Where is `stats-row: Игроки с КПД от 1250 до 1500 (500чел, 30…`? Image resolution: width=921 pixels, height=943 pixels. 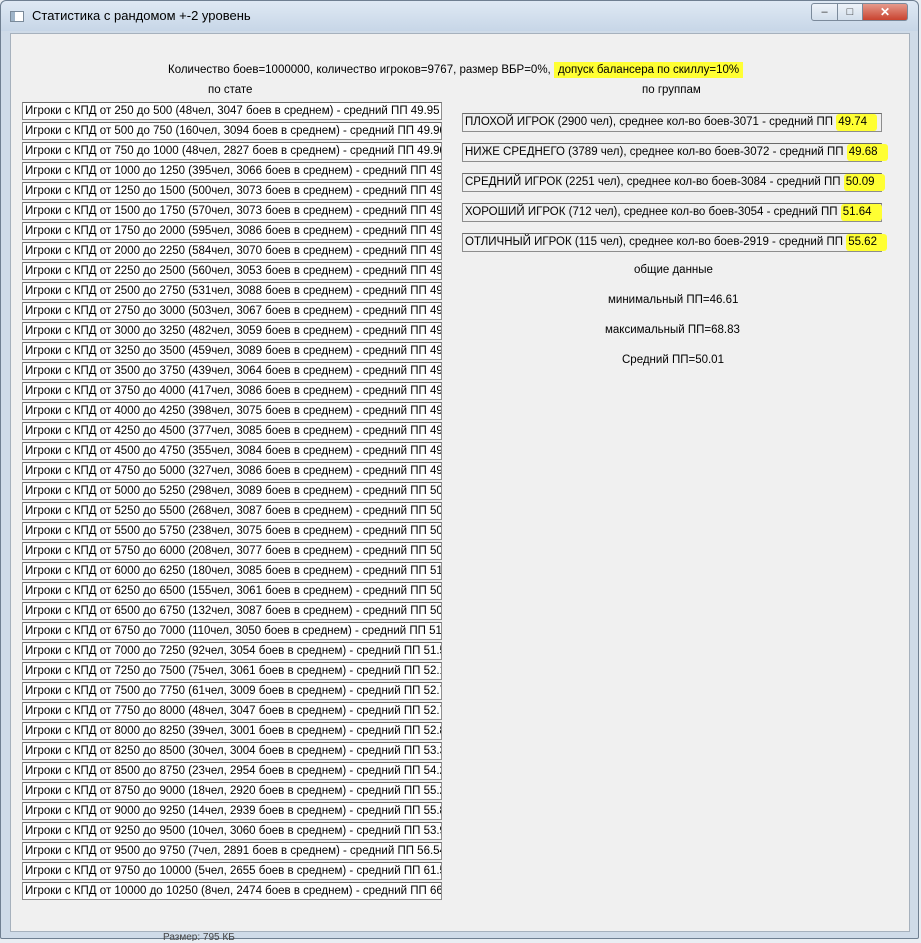
stats-row: Игроки с КПД от 1250 до 1500 (500чел, 30… is located at coordinates (232, 191).